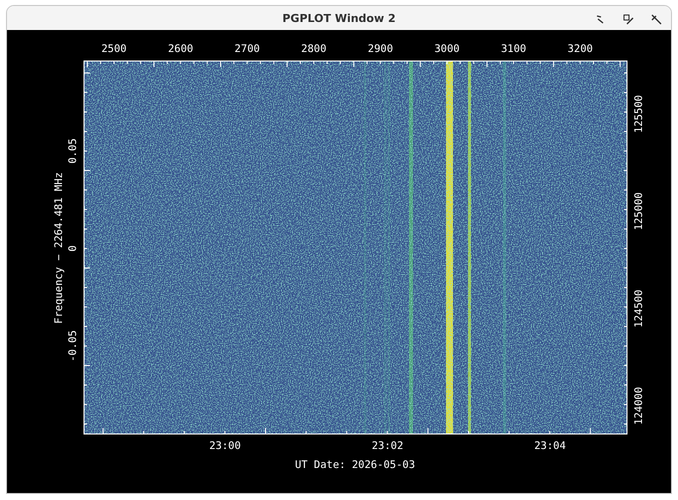  What do you see at coordinates (513, 49) in the screenshot?
I see `axis-tick-label: 3100` at bounding box center [513, 49].